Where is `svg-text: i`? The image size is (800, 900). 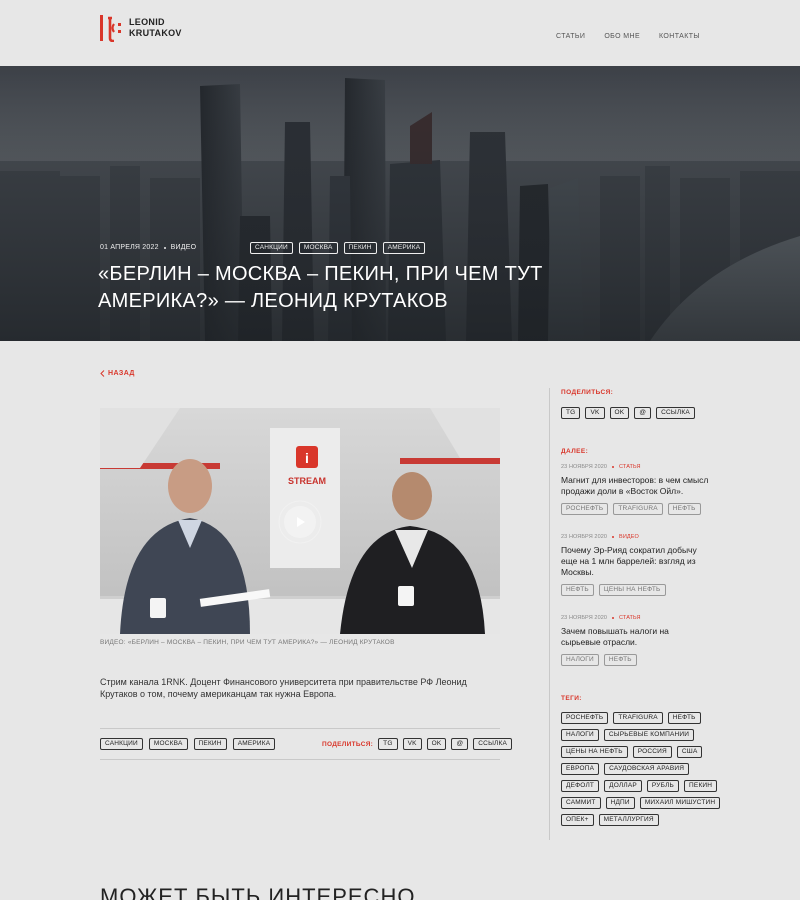
svg-text: i is located at coordinates (307, 458).